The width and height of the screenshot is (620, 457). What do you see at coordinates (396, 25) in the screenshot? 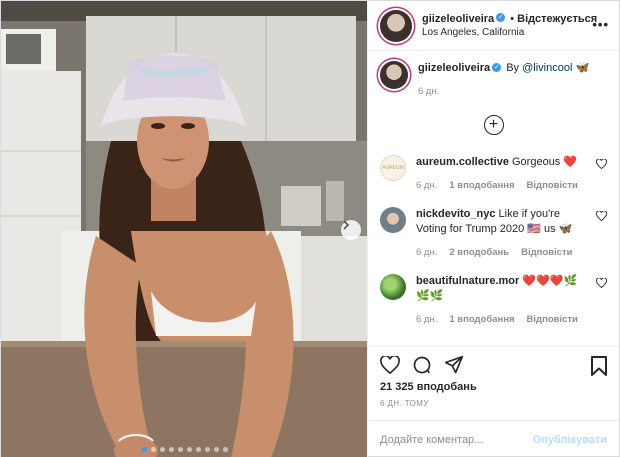
I see `author-avatar` at bounding box center [396, 25].